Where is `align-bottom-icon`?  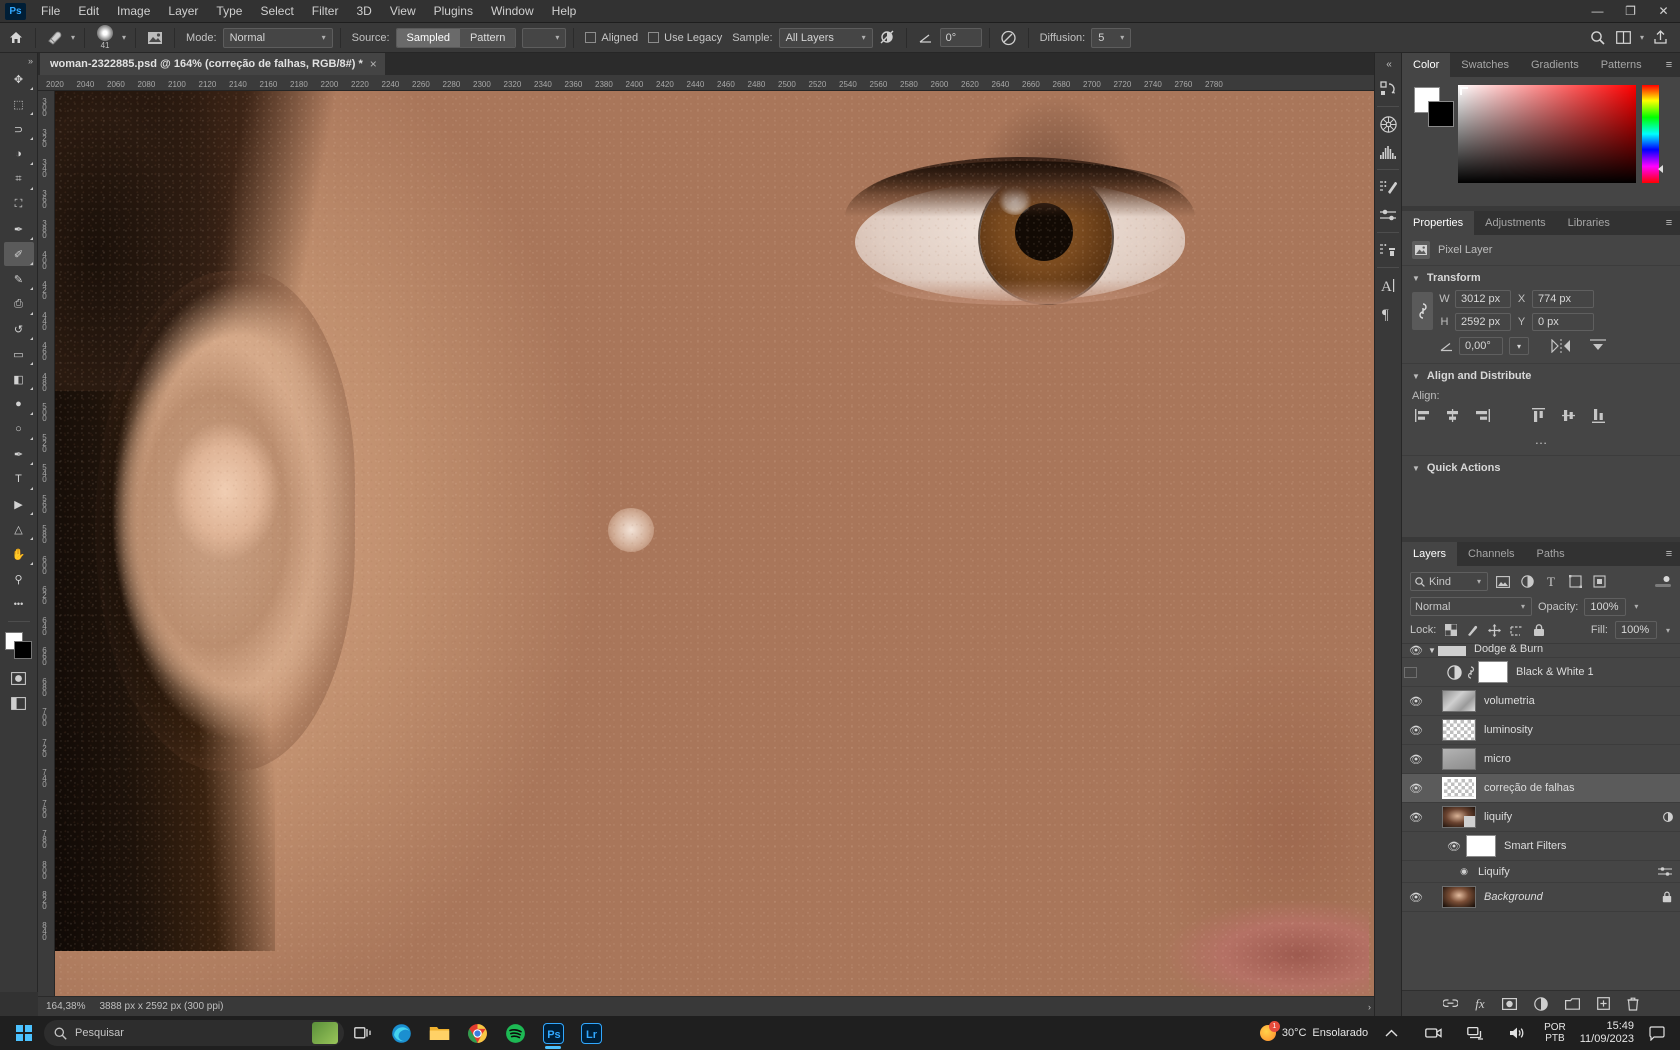
align-bottom-icon is located at coordinates (1598, 415).